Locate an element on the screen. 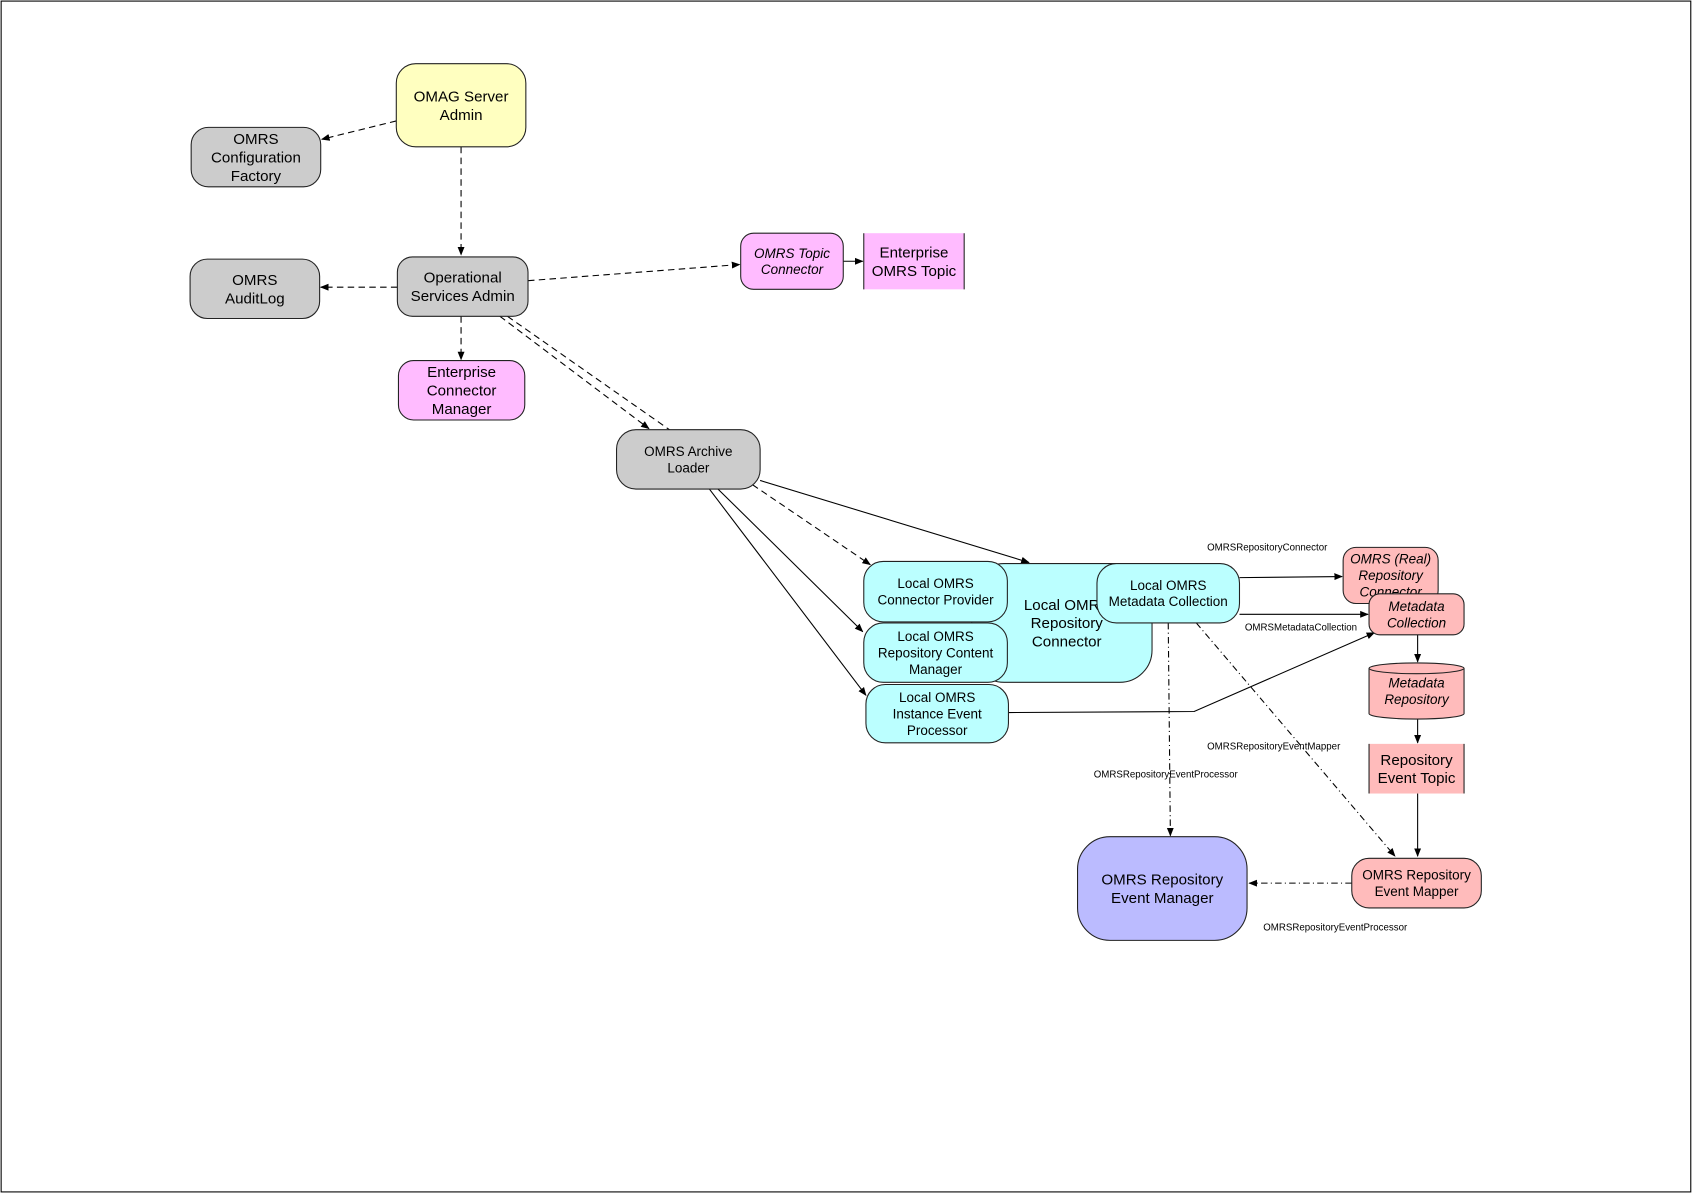  operational-services-admin-node: OperationalServices Admin is located at coordinates (462, 286).